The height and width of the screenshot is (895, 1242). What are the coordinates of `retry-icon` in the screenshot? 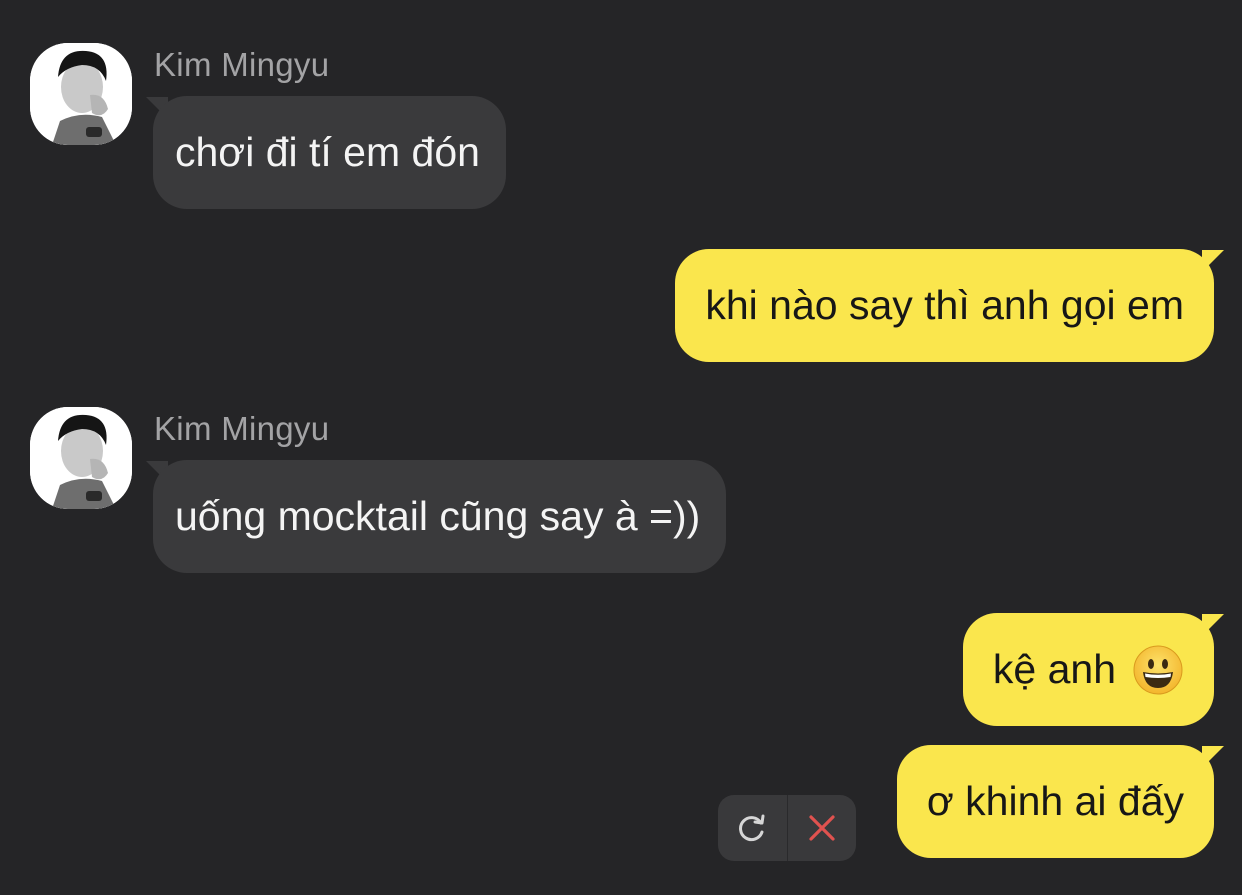 It's located at (752, 828).